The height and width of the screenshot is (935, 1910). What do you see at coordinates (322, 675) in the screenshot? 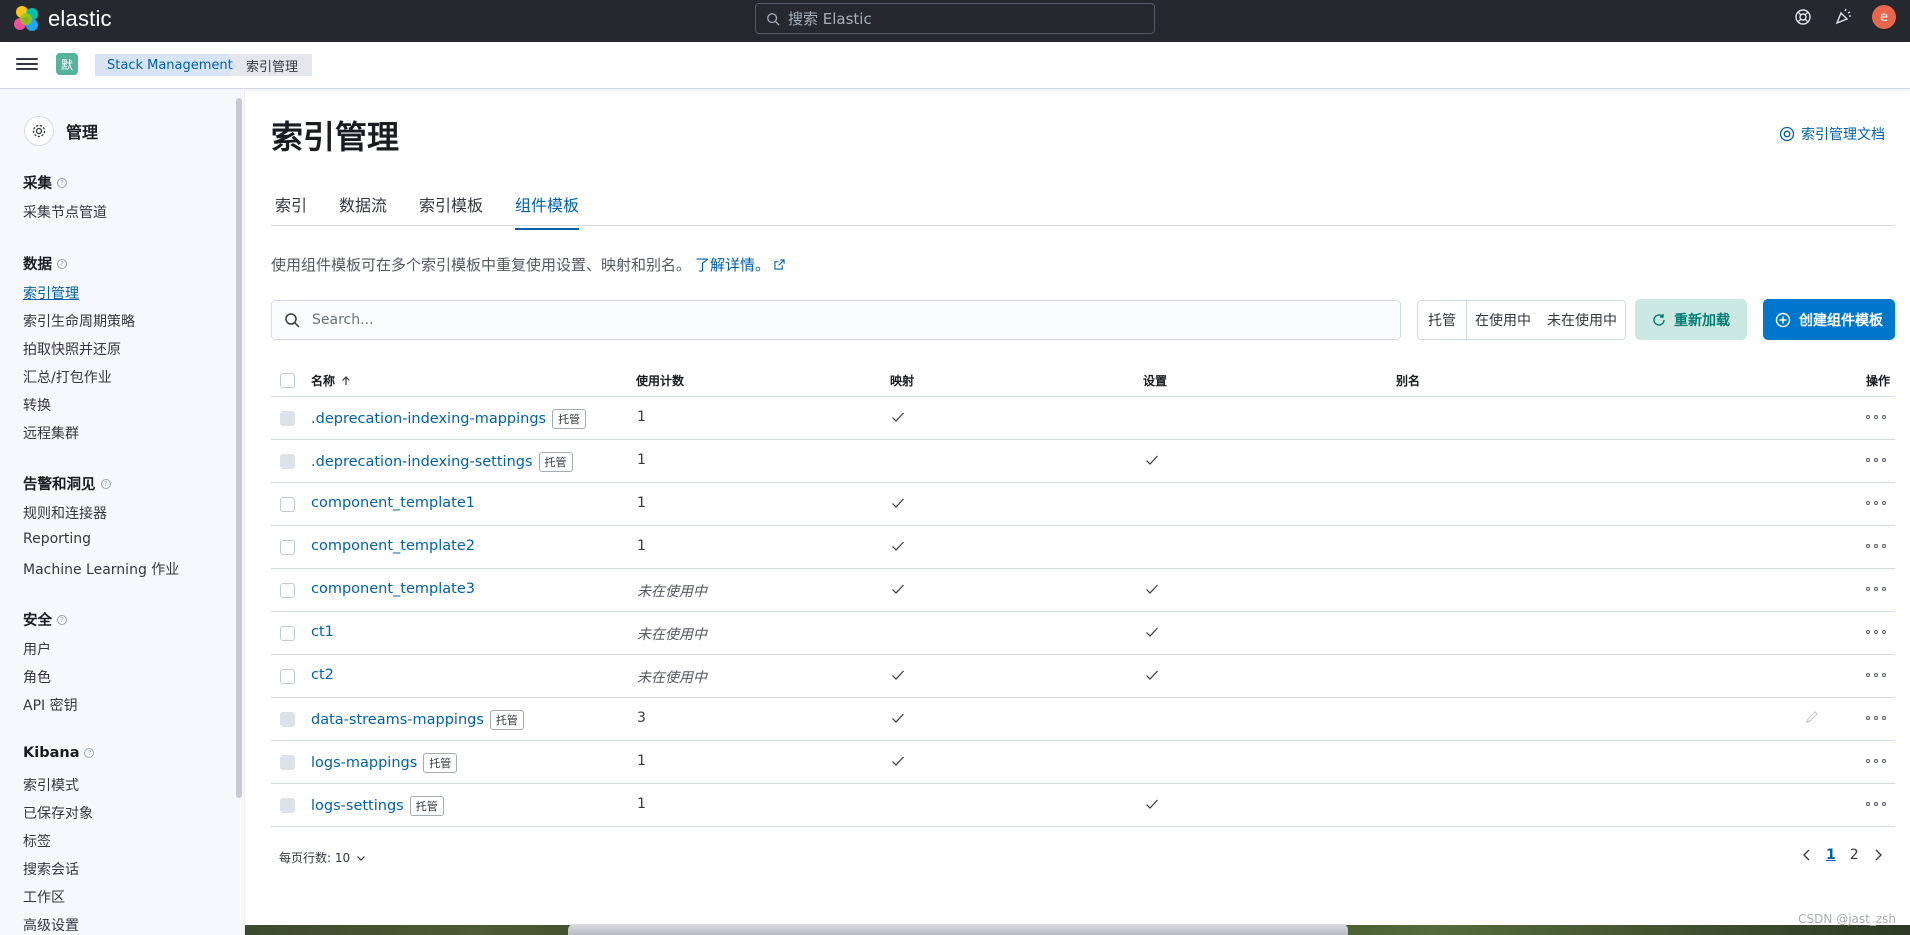
I see `template-name-link: ct2` at bounding box center [322, 675].